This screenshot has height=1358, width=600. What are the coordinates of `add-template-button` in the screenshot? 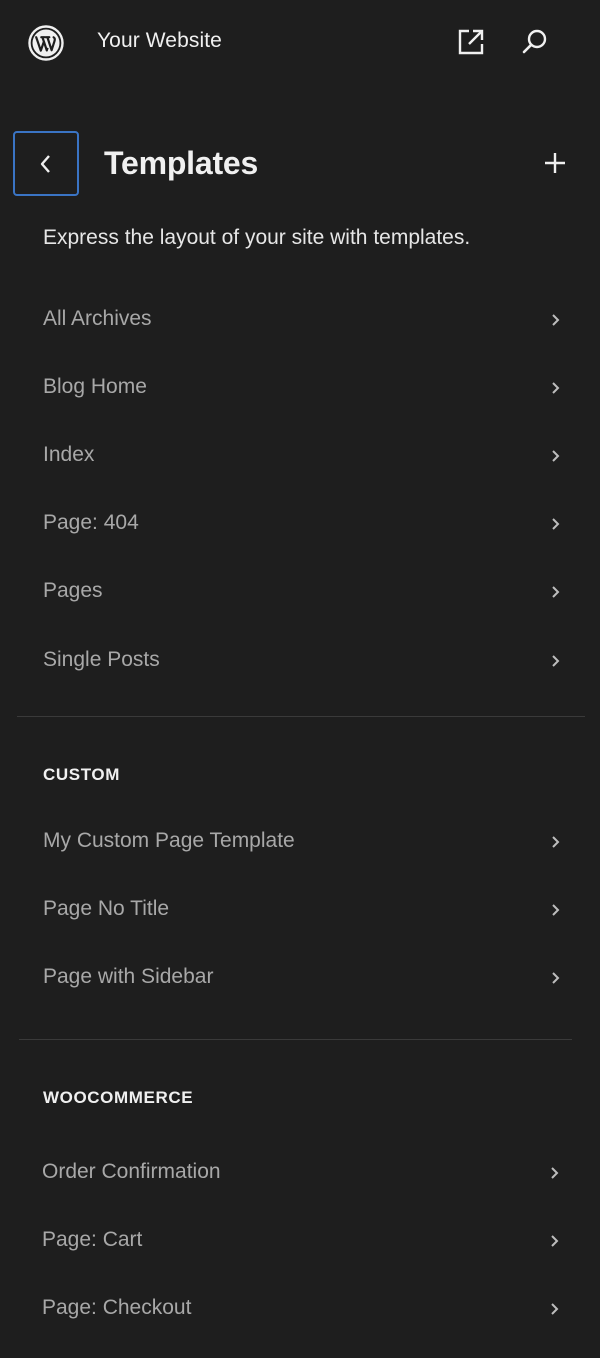 It's located at (555, 163).